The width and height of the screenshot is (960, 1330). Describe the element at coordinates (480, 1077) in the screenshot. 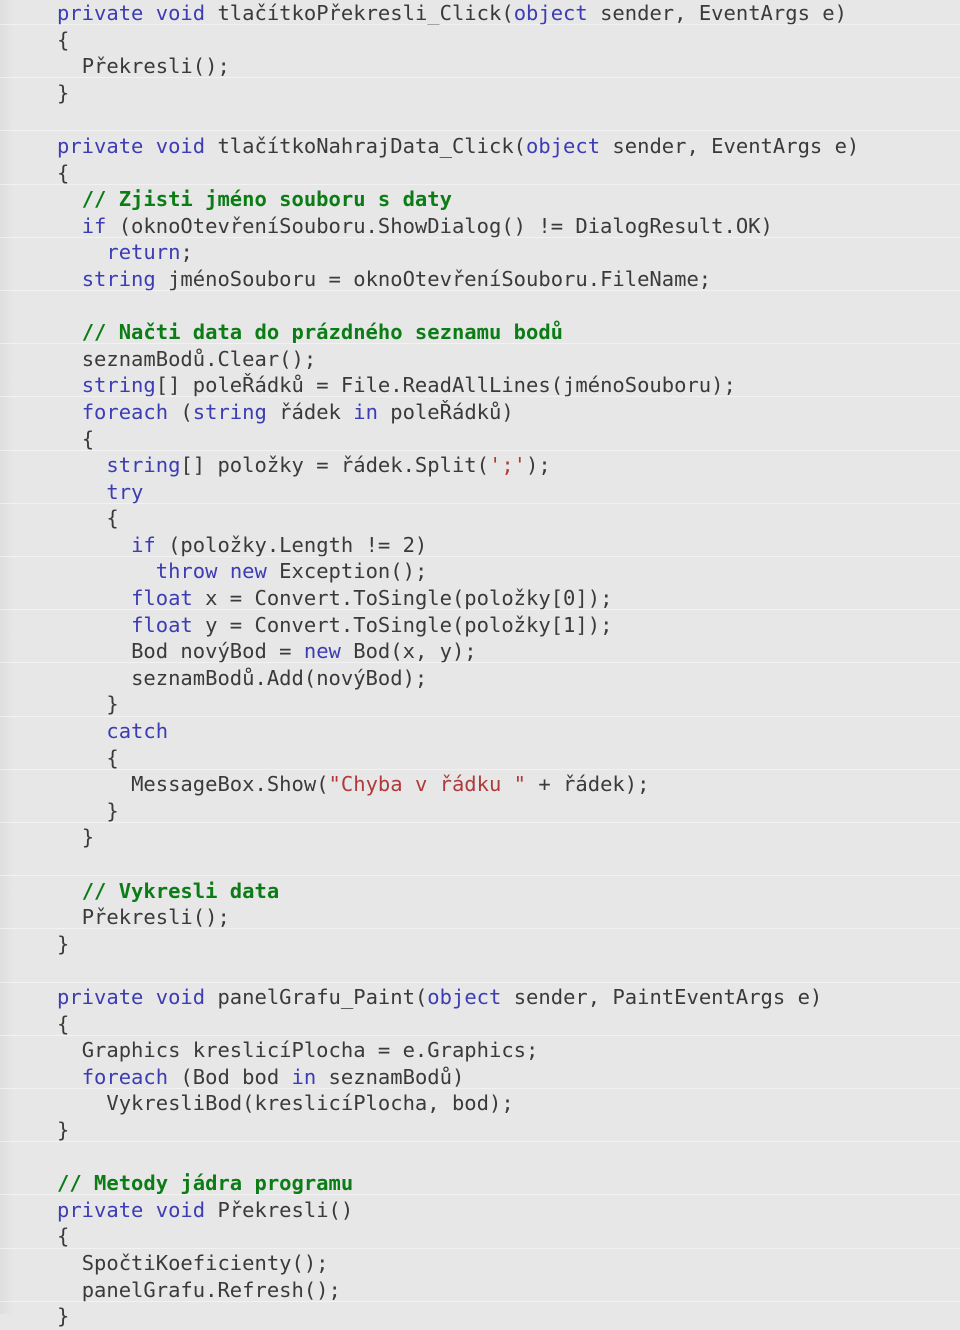

I see `code-line: foreach (Bod bod in seznamBodů)` at that location.